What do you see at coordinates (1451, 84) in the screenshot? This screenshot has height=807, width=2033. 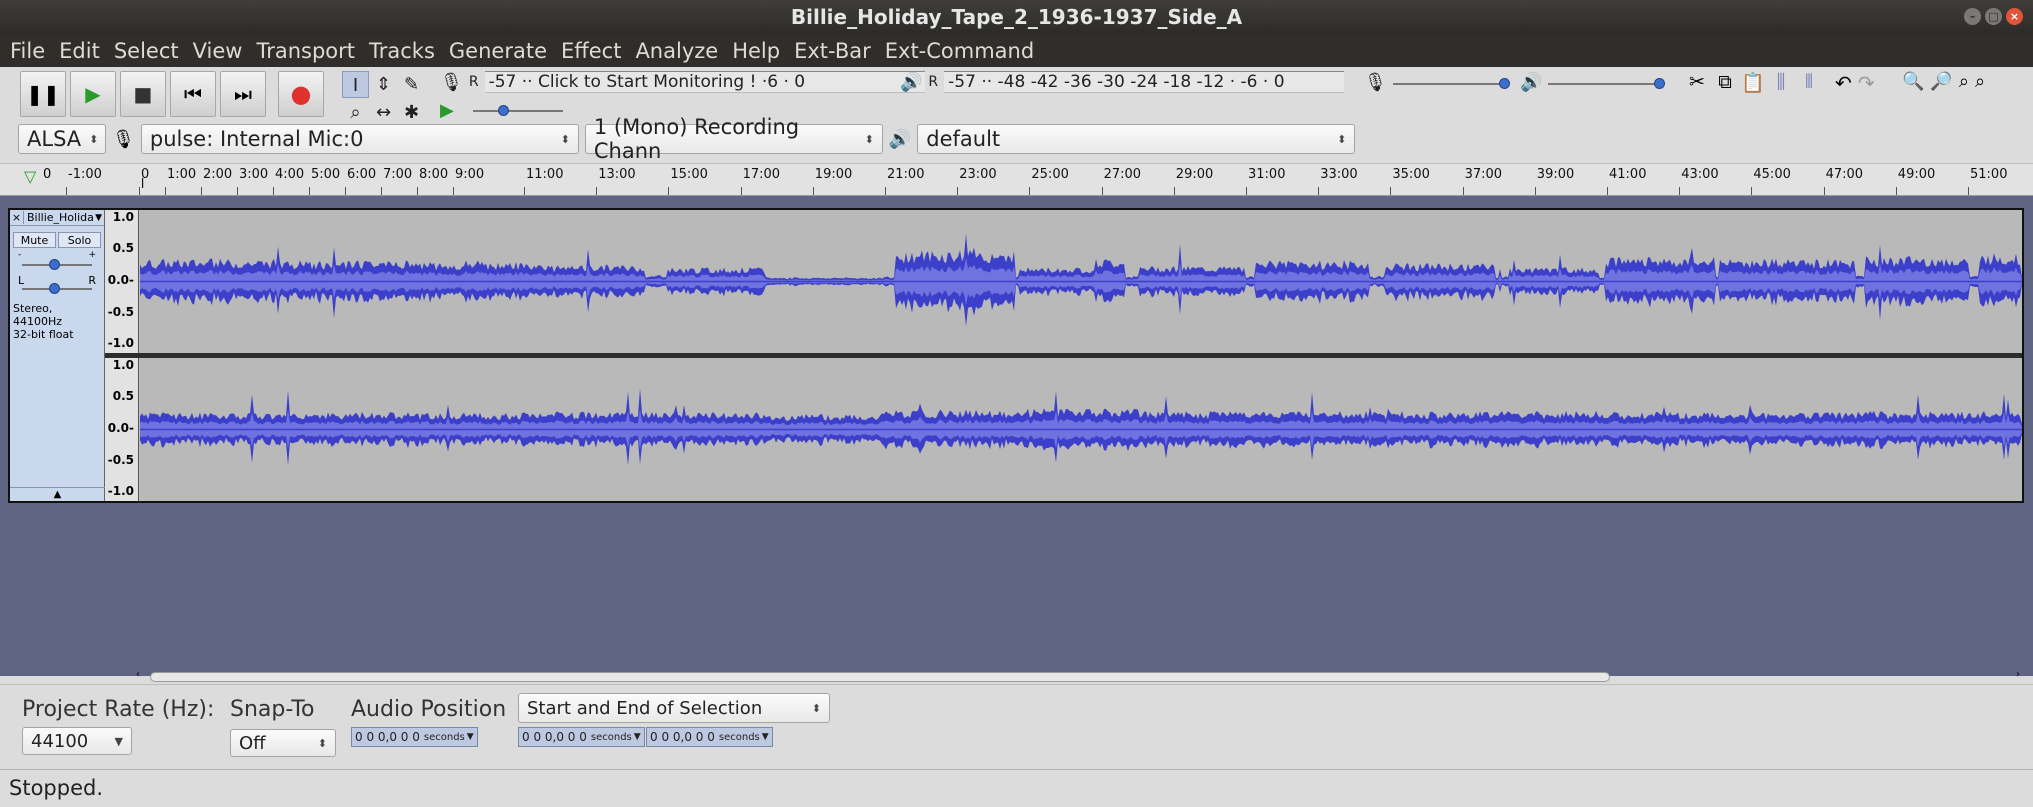 I see `recording-volume-slider` at bounding box center [1451, 84].